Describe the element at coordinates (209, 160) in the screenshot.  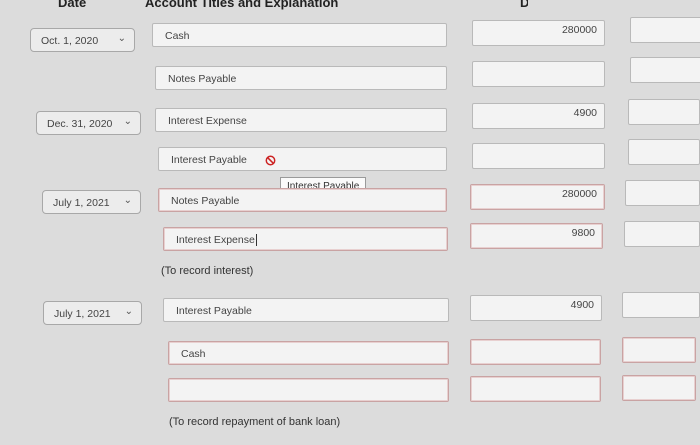
I see `account-field-value: Interest Payable` at that location.